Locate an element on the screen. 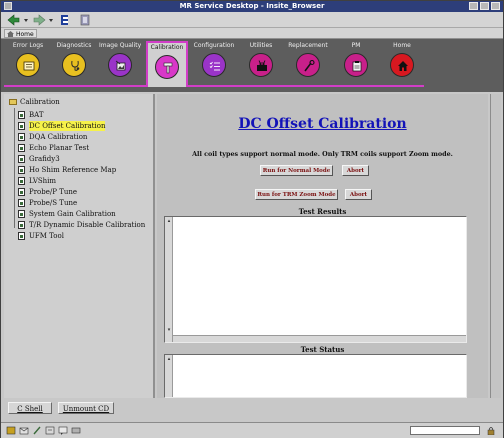 The height and width of the screenshot is (438, 504). toolbox-icon is located at coordinates (261, 65).